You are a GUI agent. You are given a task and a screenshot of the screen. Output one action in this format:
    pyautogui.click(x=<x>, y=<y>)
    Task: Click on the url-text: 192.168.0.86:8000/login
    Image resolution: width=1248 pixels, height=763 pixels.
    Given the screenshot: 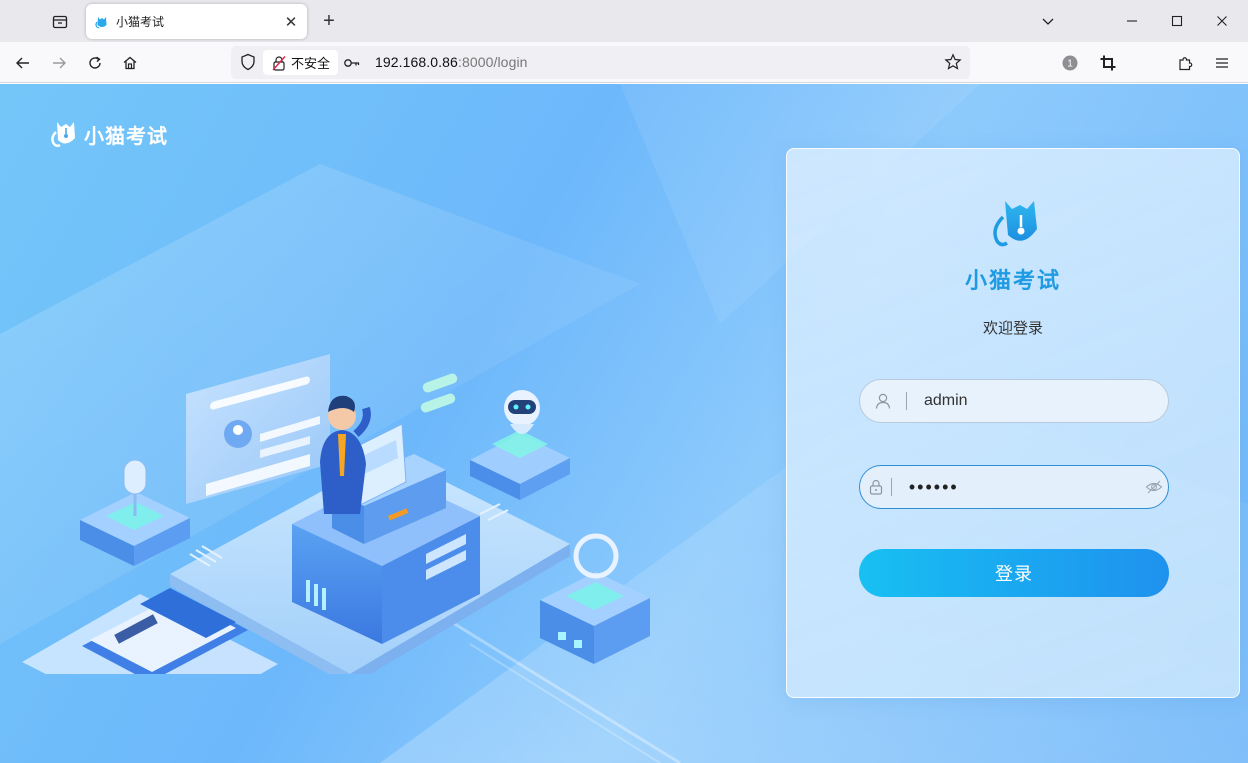 What is the action you would take?
    pyautogui.click(x=451, y=62)
    